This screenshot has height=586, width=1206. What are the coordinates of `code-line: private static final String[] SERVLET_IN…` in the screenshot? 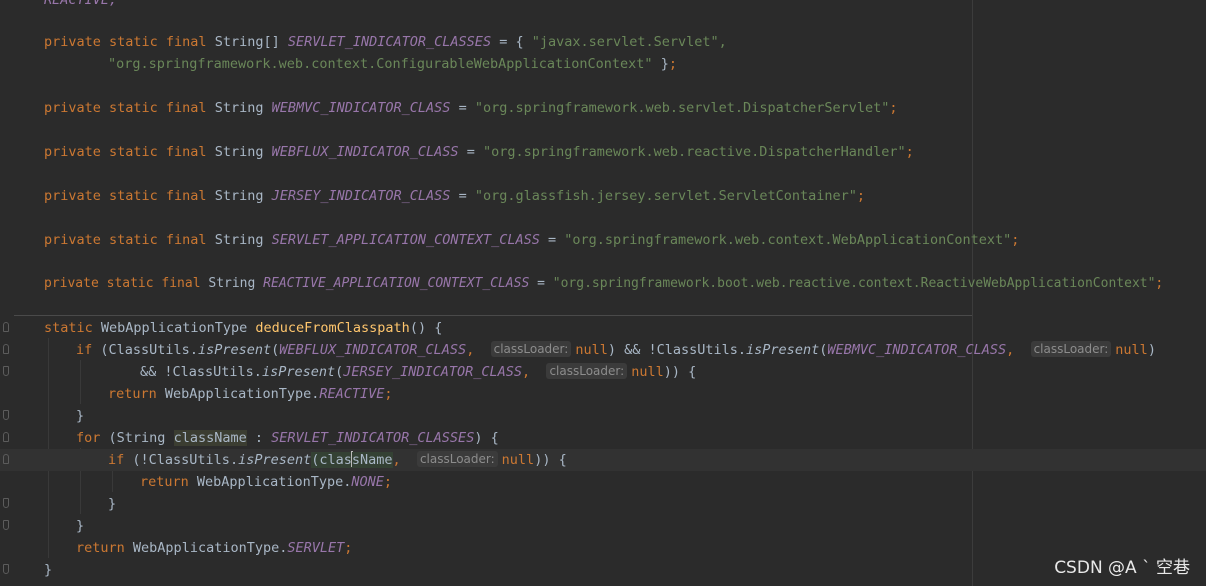 It's located at (603, 42).